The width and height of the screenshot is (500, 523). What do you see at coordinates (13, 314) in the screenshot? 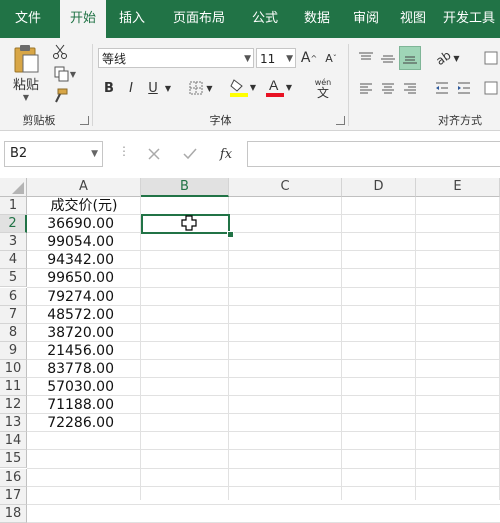
I see `row-header-7: 7` at bounding box center [13, 314].